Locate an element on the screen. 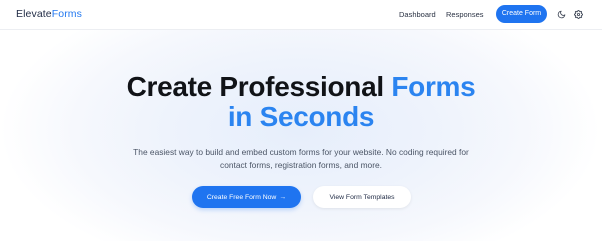  hero-title-dark: Create Professional is located at coordinates (259, 86).